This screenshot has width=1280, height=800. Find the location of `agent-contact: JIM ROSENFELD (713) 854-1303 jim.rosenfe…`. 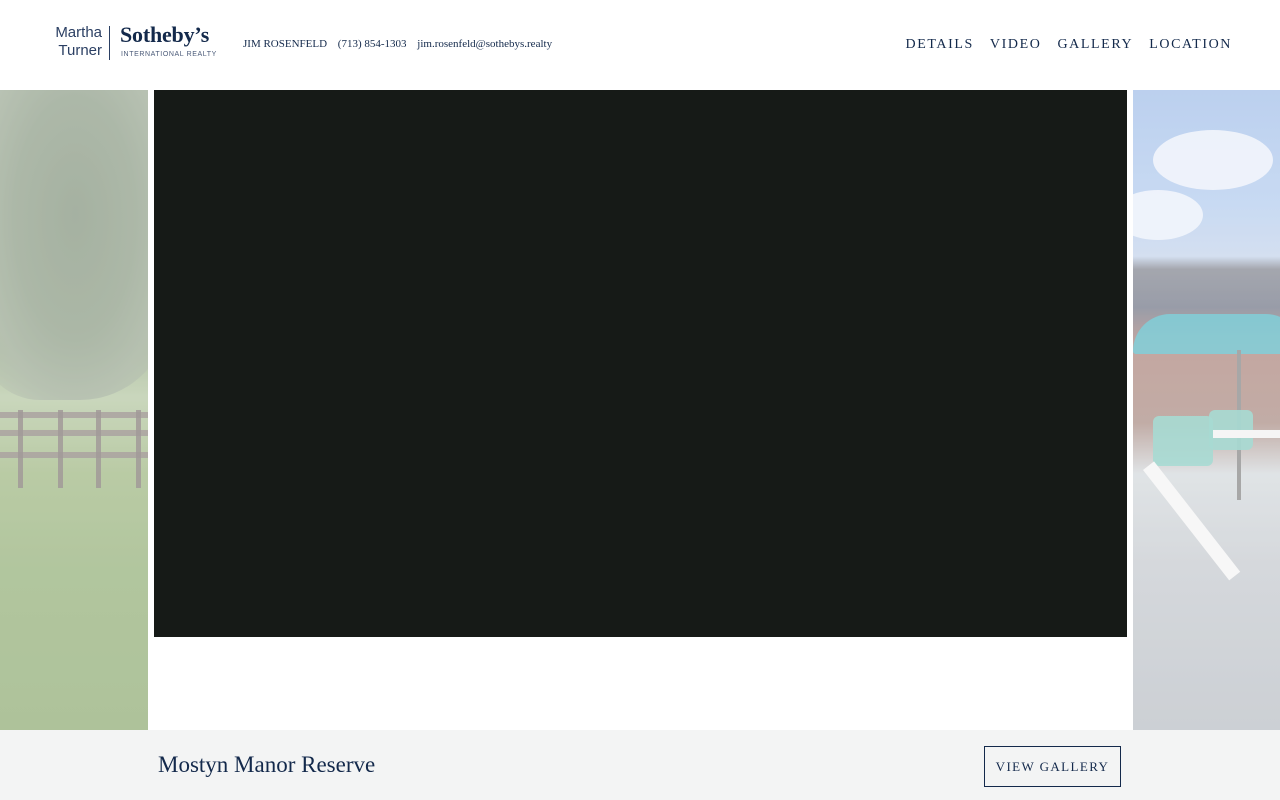

agent-contact: JIM ROSENFELD (713) 854-1303 jim.rosenfe… is located at coordinates (401, 44).